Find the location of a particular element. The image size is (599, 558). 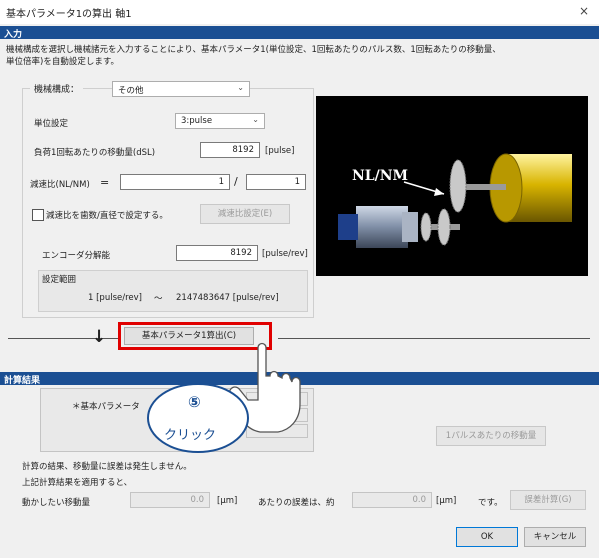

reduction-nl-value: 1 is located at coordinates (221, 182).